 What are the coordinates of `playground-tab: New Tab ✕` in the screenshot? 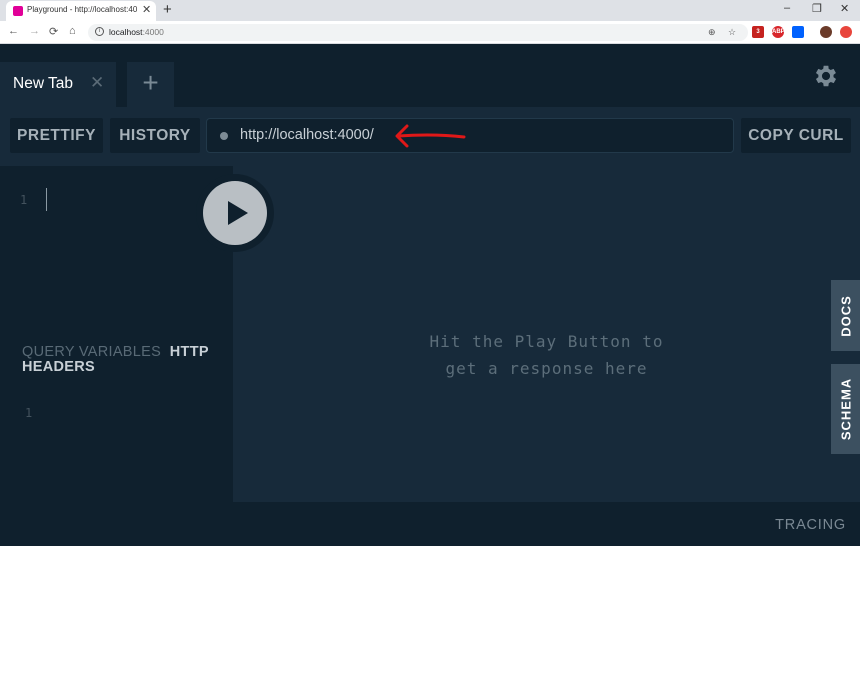 It's located at (58, 84).